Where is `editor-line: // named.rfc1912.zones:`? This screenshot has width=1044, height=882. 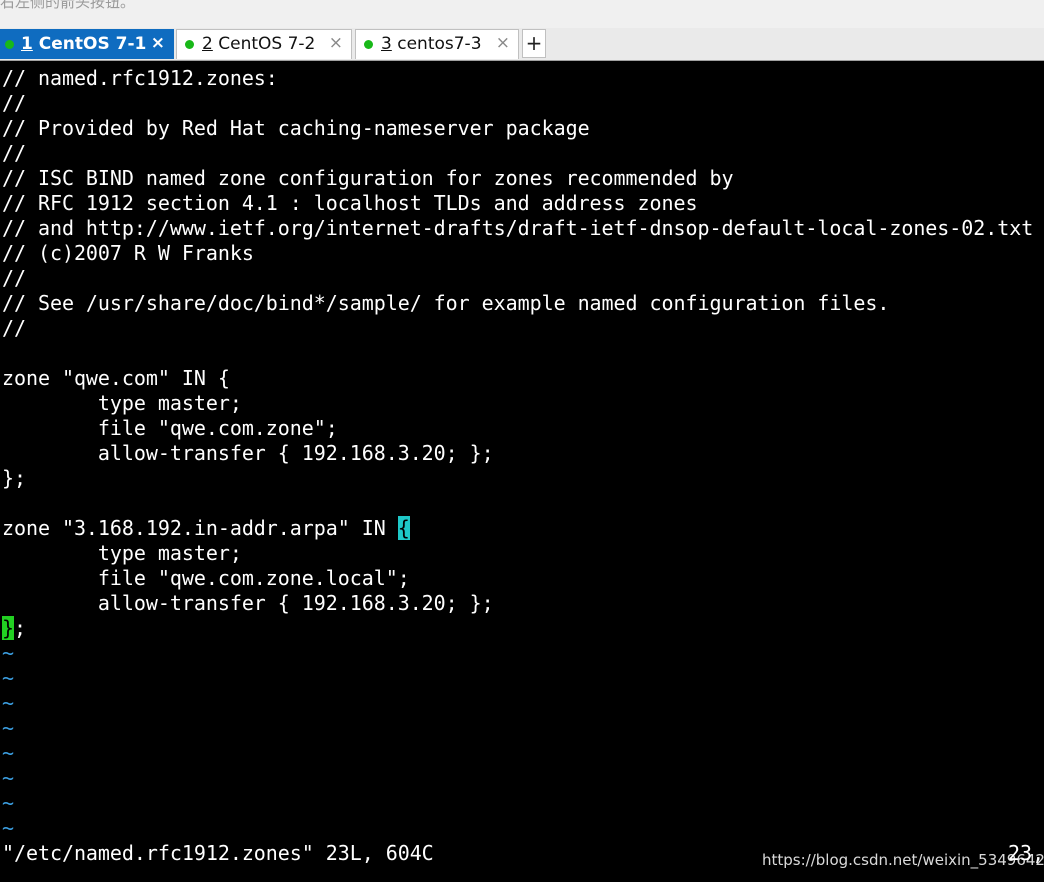
editor-line: // named.rfc1912.zones: is located at coordinates (140, 78).